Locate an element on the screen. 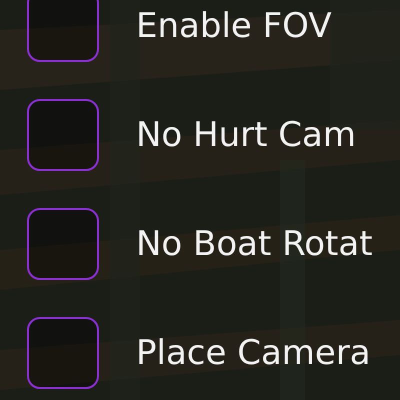 Image resolution: width=400 pixels, height=400 pixels. option-label: No Hurt Cam is located at coordinates (246, 135).